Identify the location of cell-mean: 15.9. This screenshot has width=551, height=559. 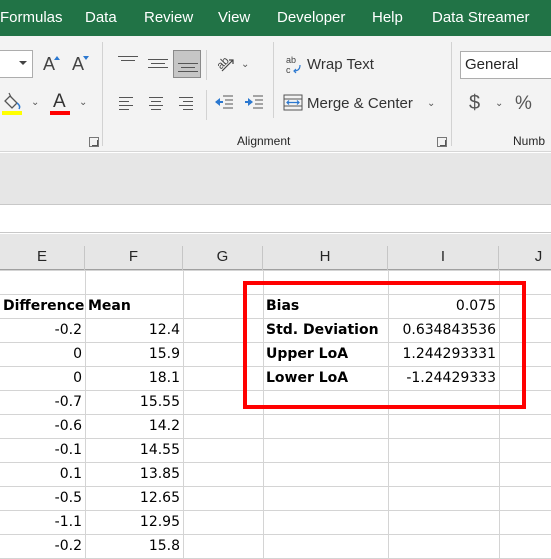
(134, 354).